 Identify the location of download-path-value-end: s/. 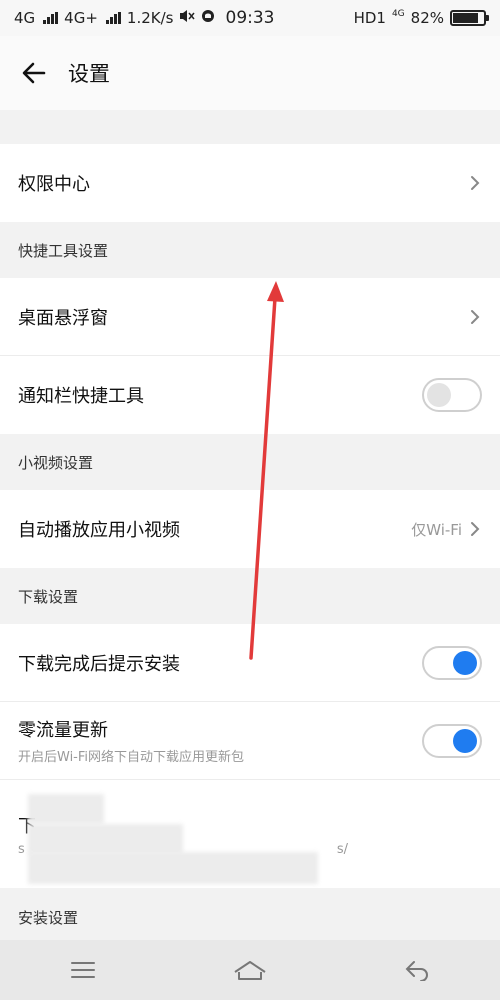
(342, 849).